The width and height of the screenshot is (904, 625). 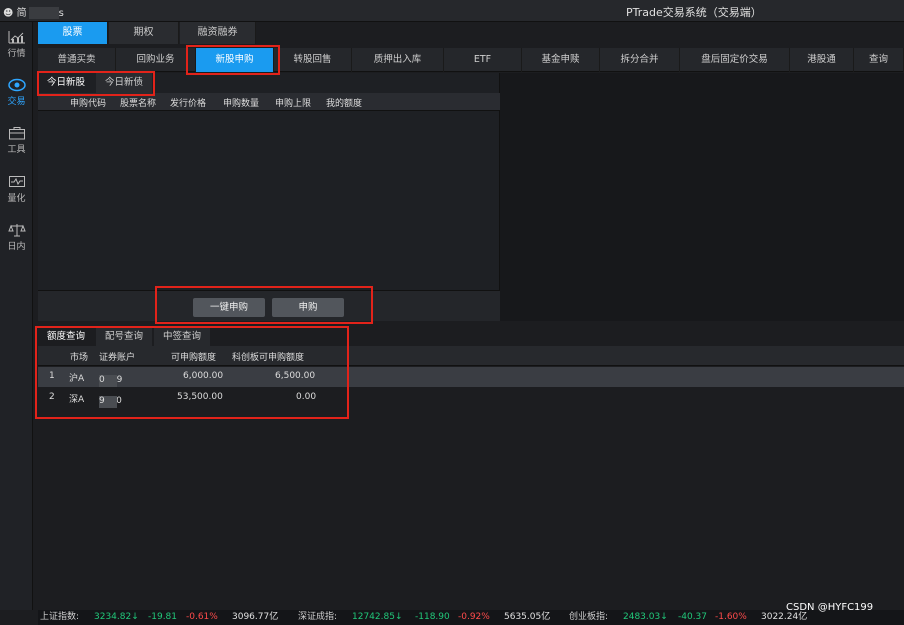 I want to click on nav-item-trade: 交易, so click(x=16, y=92).